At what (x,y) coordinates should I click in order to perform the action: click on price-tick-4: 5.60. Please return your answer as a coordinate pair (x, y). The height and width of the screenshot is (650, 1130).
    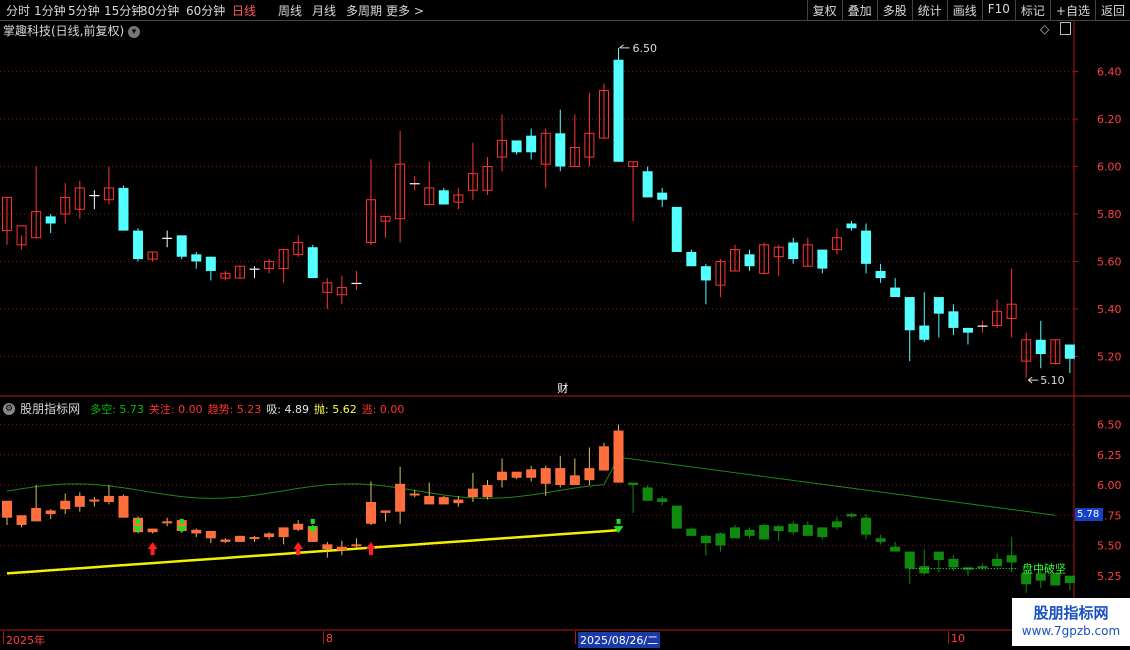
    Looking at the image, I should click on (1109, 261).